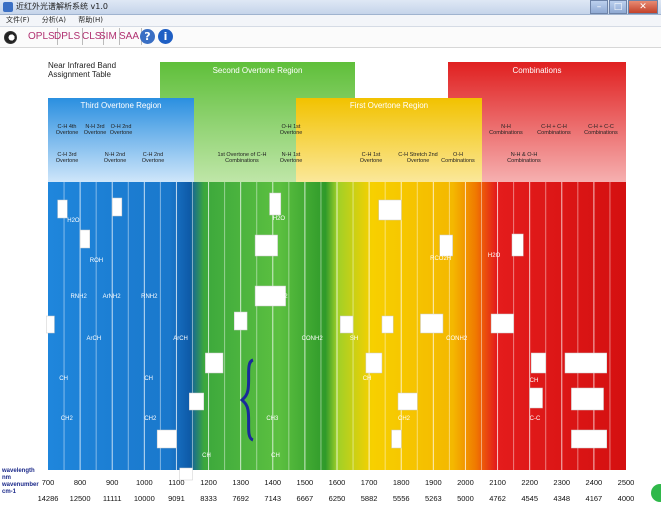 This screenshot has height=508, width=661. What do you see at coordinates (401, 482) in the screenshot?
I see `wavelength-tick: 1800` at bounding box center [401, 482].